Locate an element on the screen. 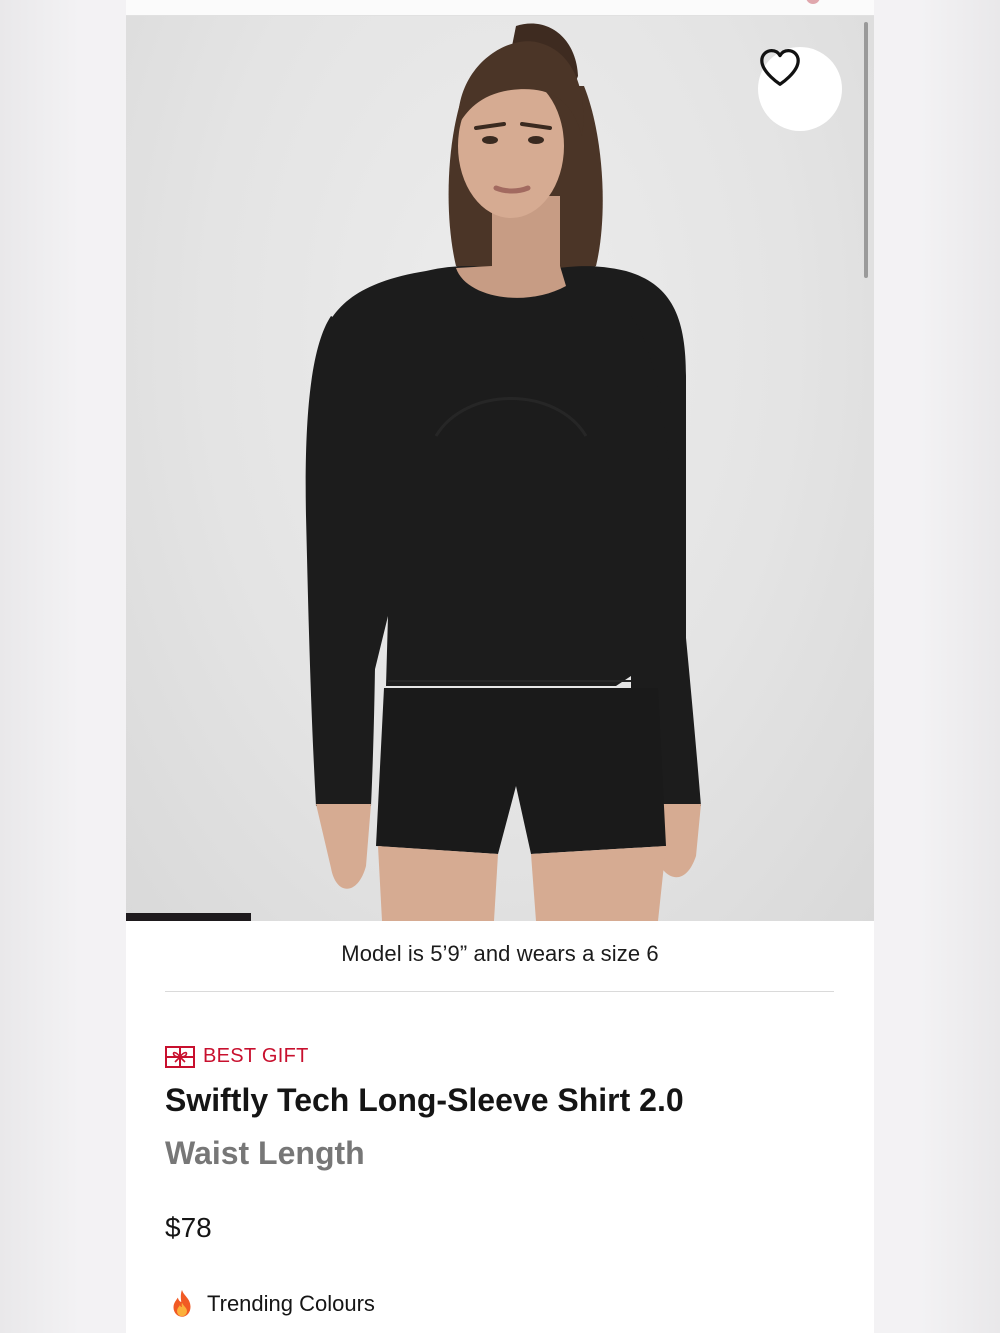 The height and width of the screenshot is (1333, 1000). badge-label: BEST GIFT is located at coordinates (256, 1056).